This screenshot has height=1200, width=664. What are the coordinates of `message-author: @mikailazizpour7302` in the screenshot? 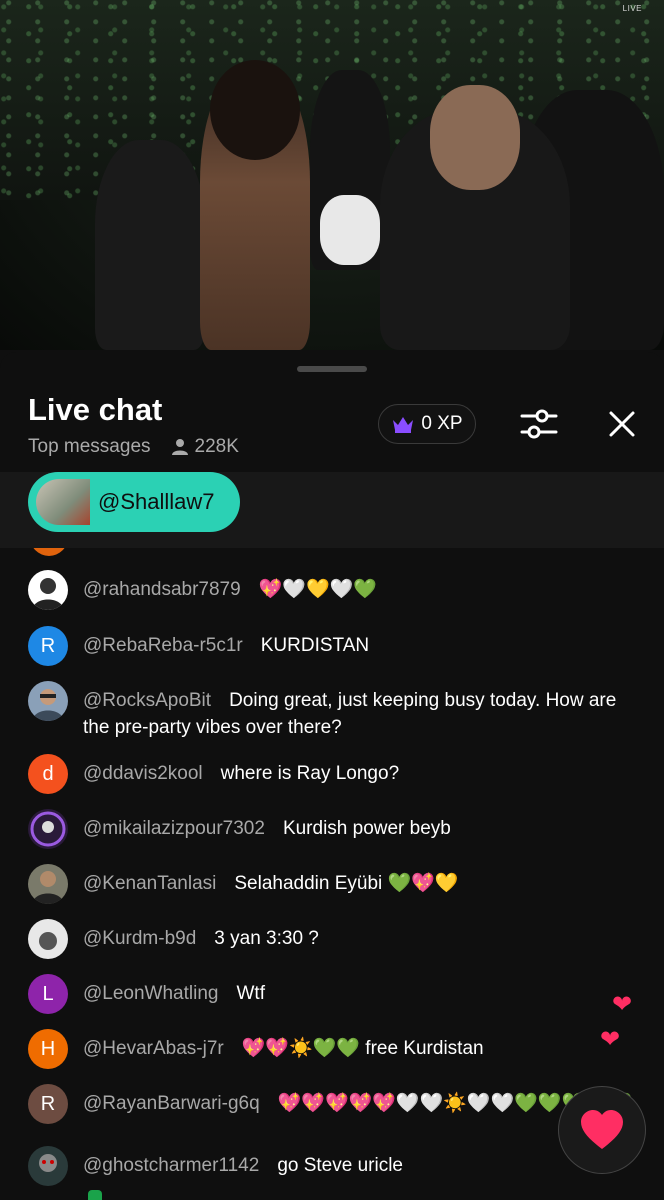 It's located at (174, 828).